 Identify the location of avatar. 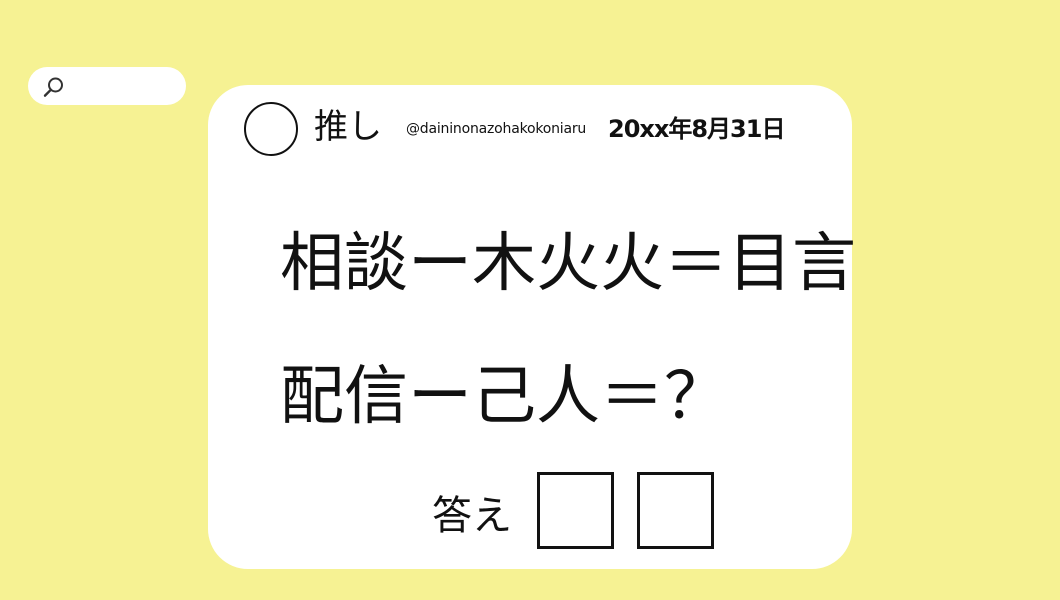
(271, 129).